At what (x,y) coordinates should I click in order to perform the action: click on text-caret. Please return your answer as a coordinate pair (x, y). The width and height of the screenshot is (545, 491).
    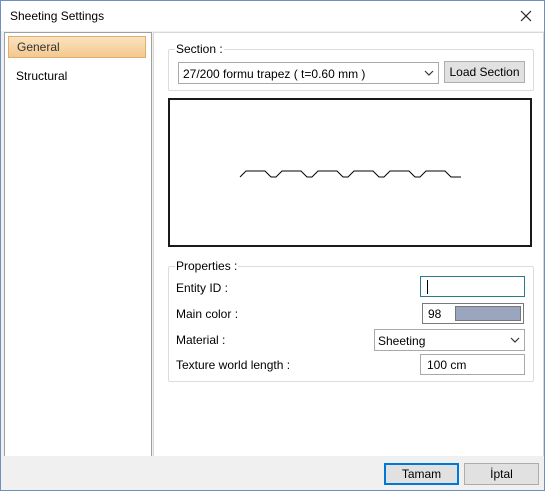
    Looking at the image, I should click on (427, 287).